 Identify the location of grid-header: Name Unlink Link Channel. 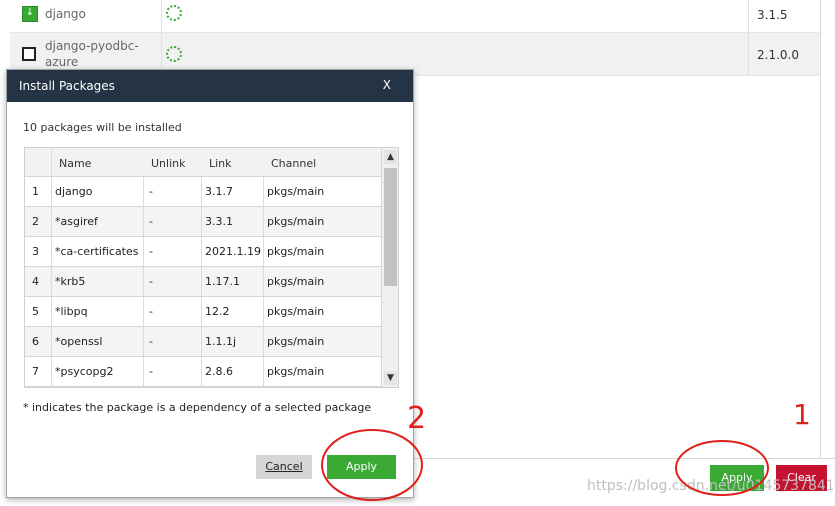
(203, 162).